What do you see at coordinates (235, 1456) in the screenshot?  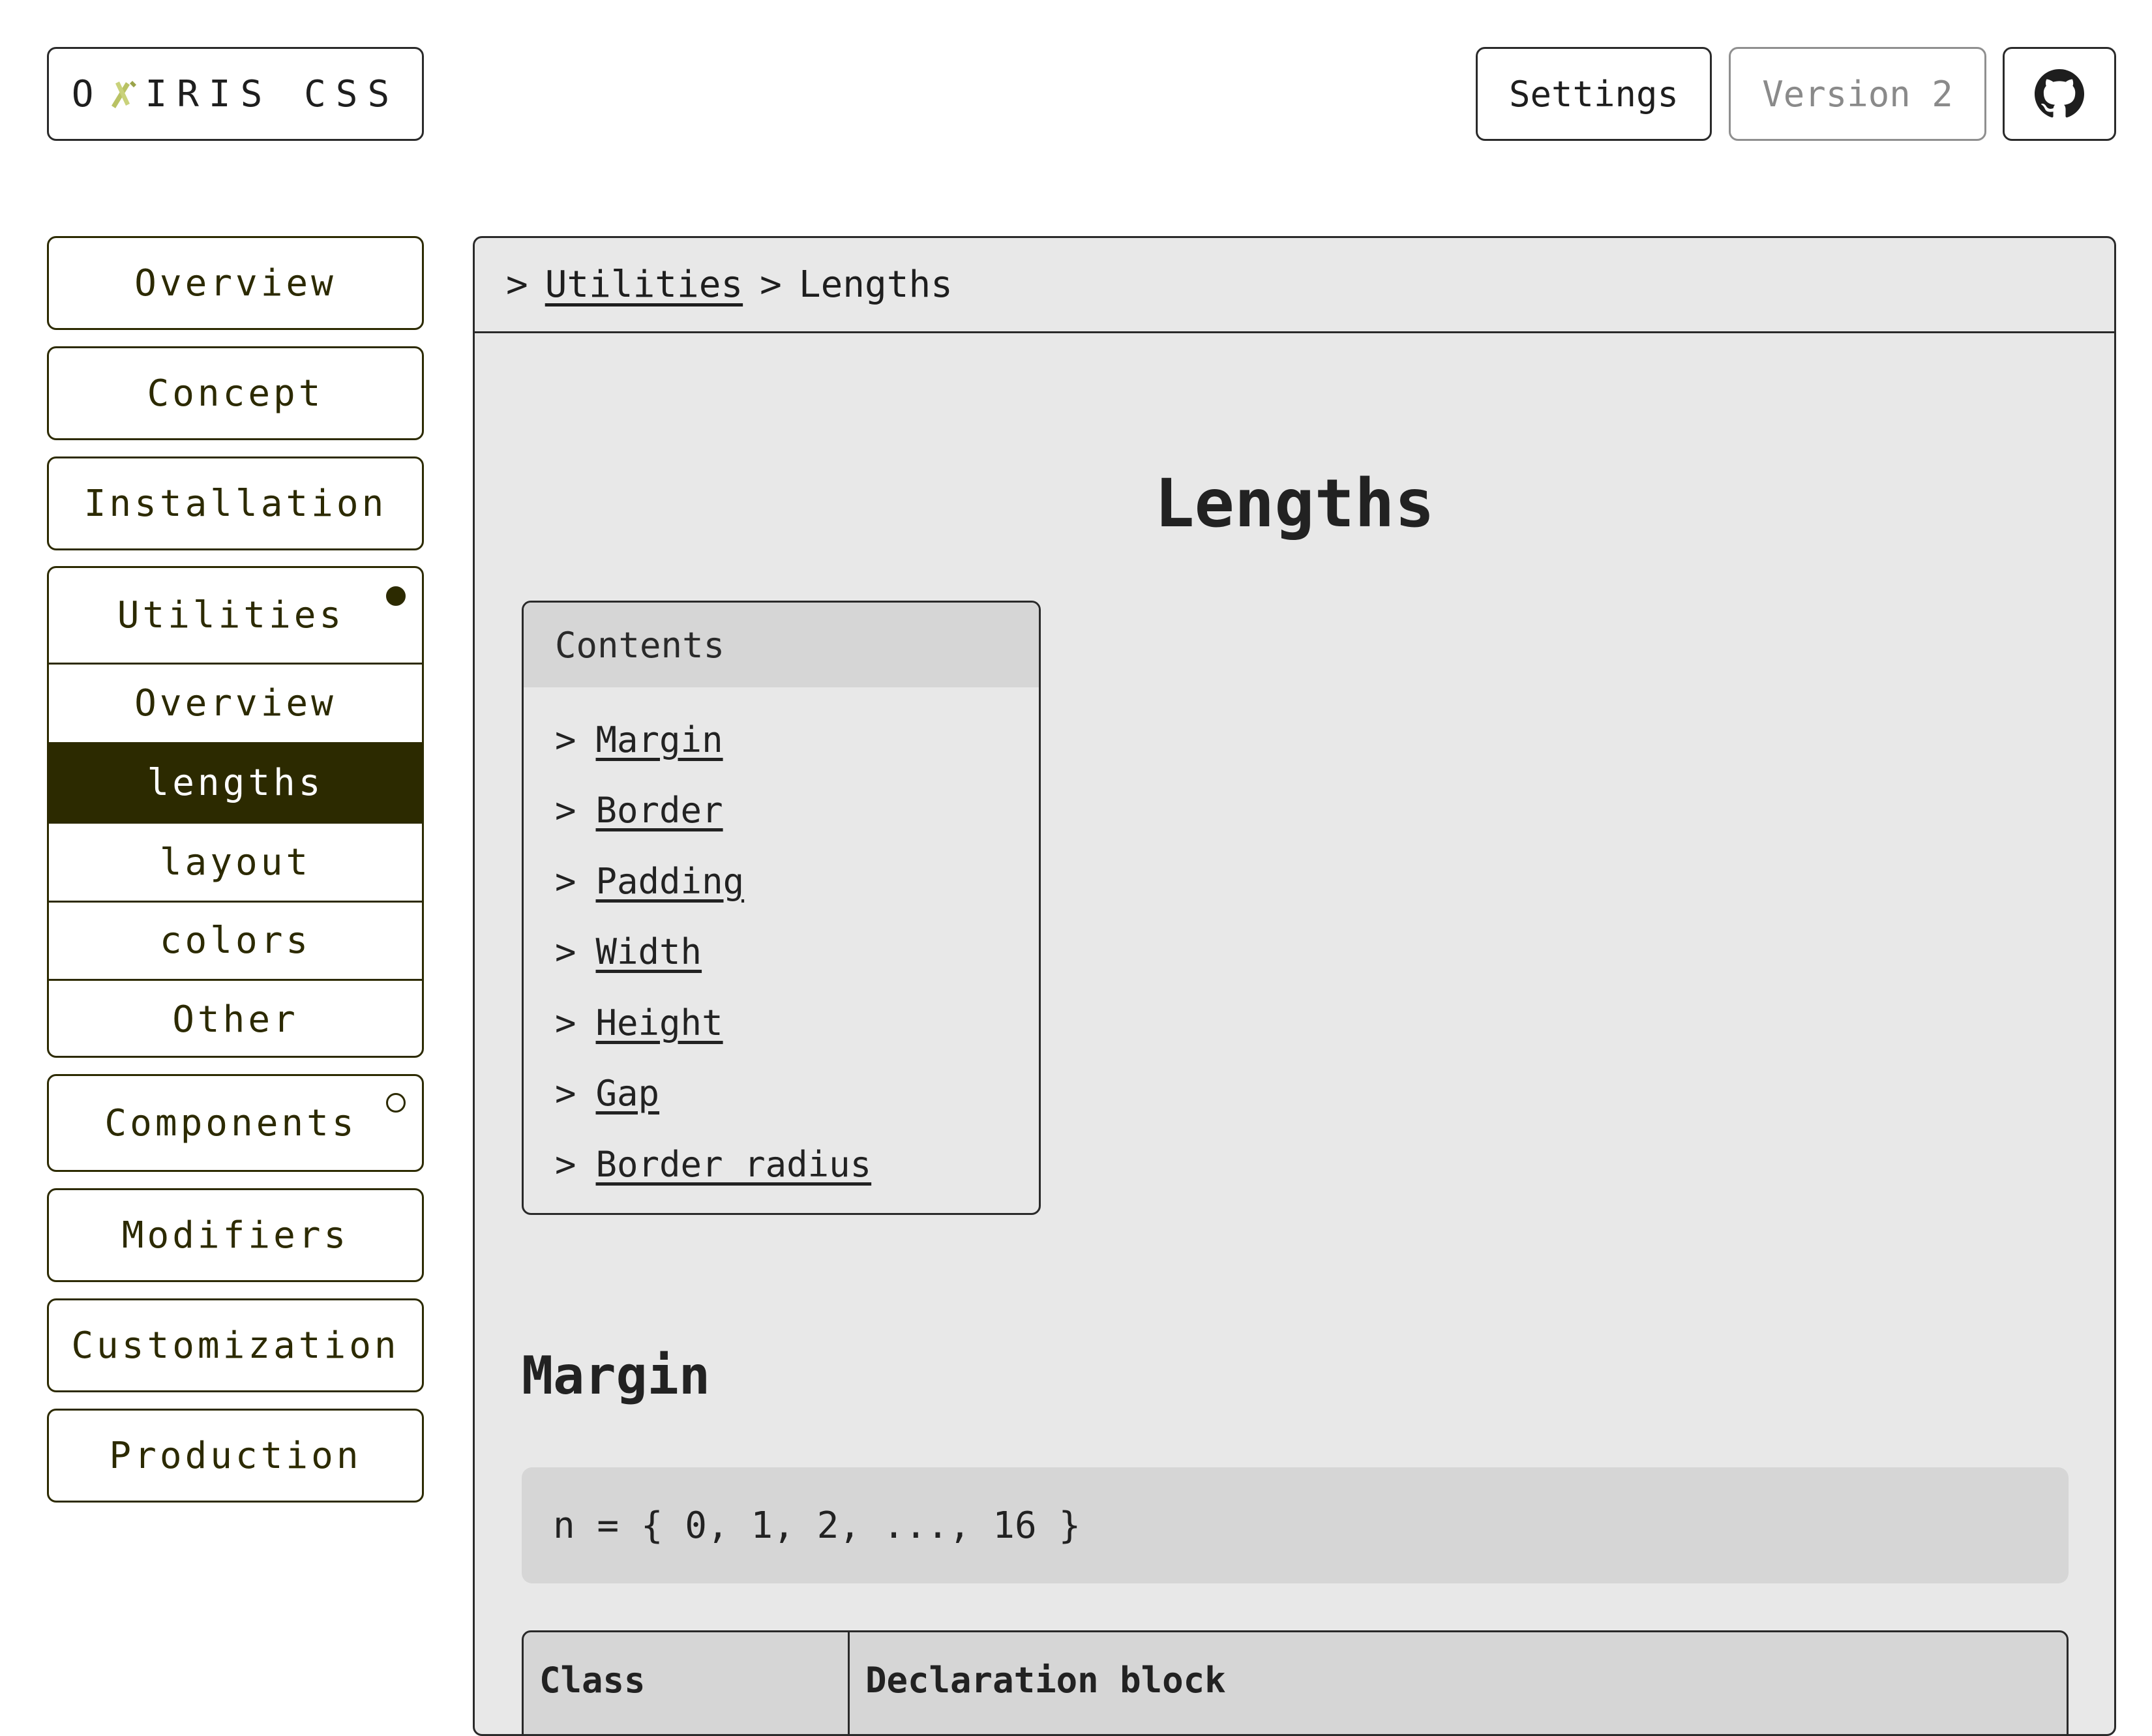 I see `sidebar-item-production: Production` at bounding box center [235, 1456].